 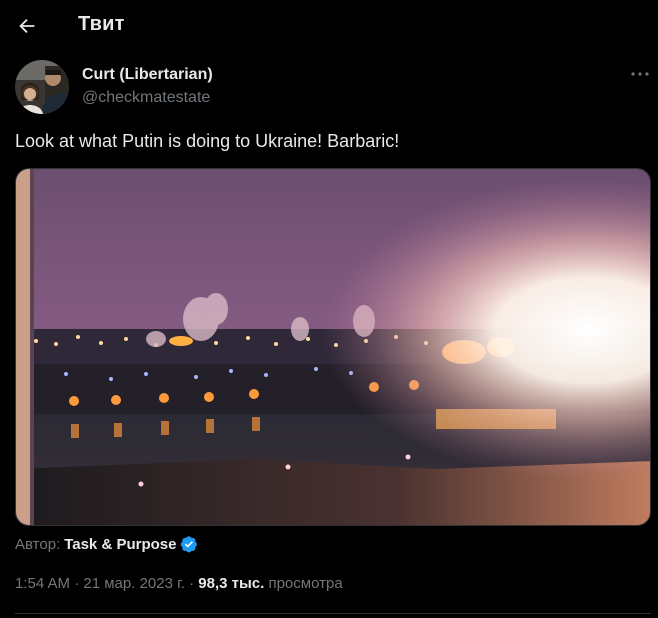 I want to click on author-handle: @checkmatestate, so click(x=146, y=98).